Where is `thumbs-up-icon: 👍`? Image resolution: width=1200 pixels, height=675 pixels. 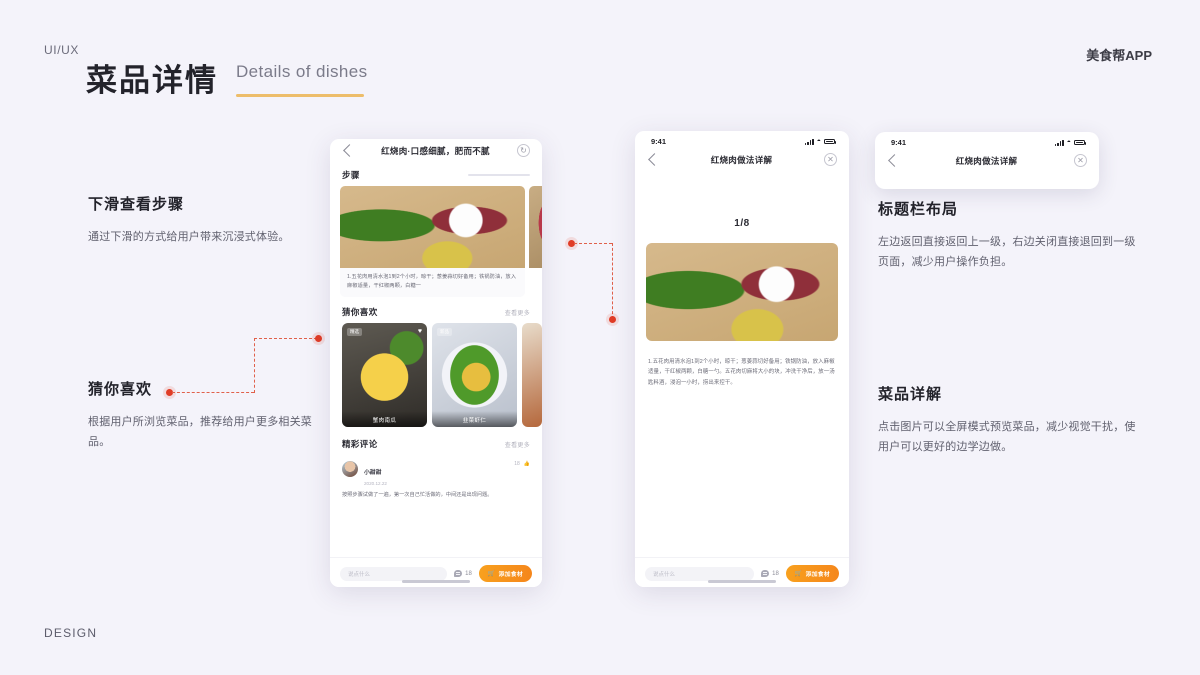 thumbs-up-icon: 👍 is located at coordinates (527, 464).